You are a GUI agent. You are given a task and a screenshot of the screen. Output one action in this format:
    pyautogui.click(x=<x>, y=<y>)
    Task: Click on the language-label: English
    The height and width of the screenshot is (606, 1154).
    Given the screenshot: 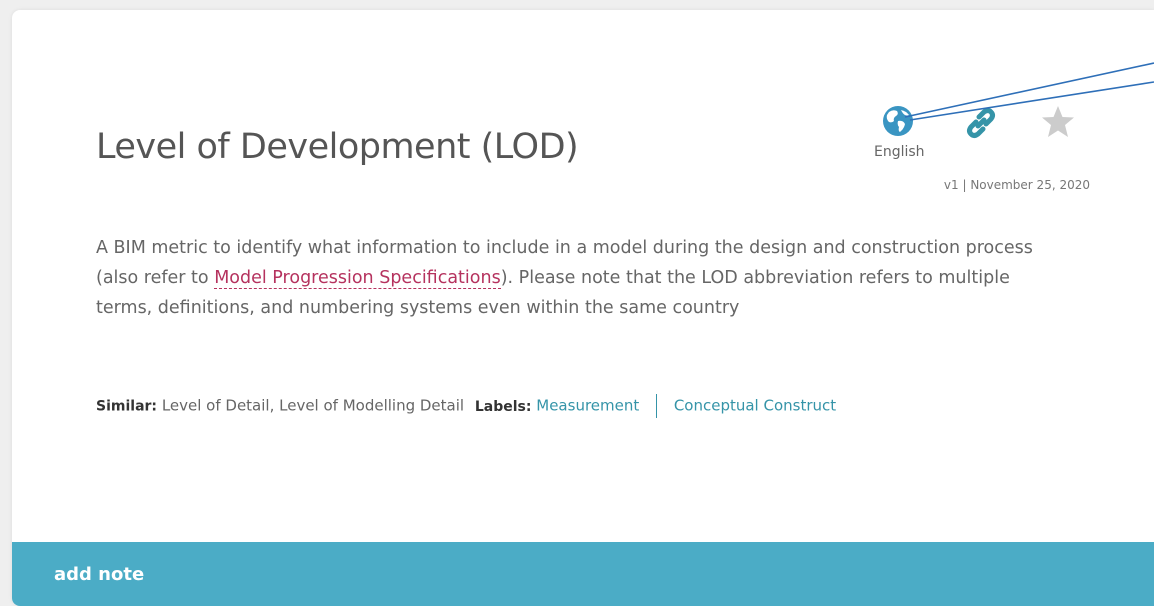 What is the action you would take?
    pyautogui.click(x=899, y=152)
    